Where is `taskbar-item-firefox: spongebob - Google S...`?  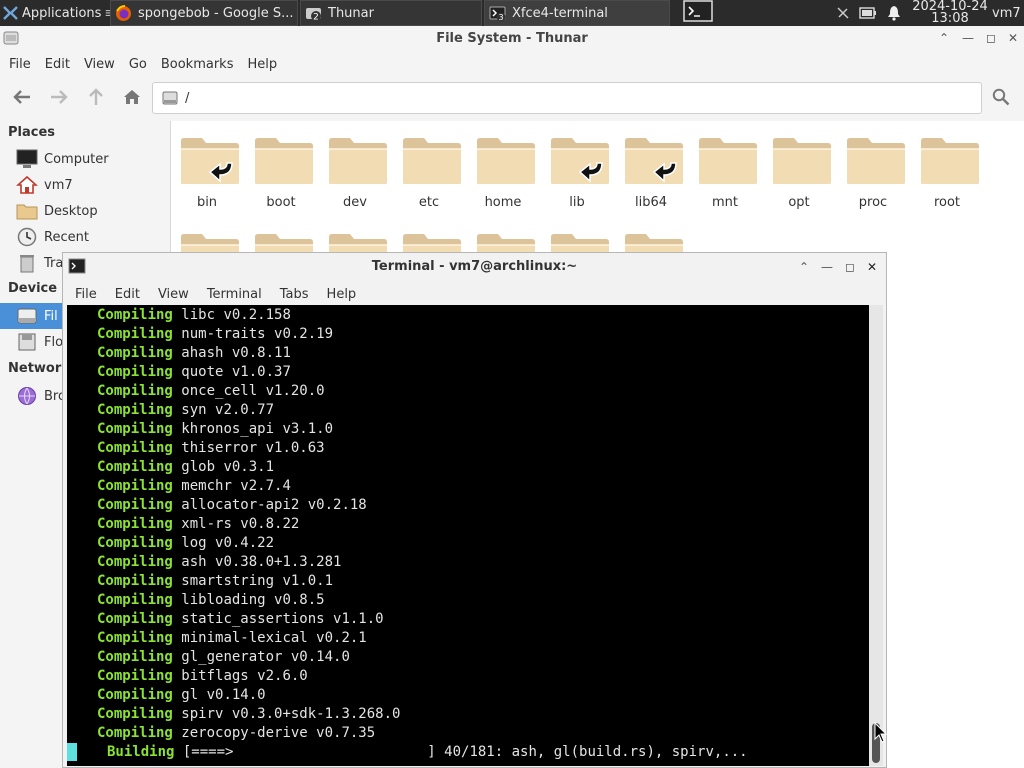 taskbar-item-firefox: spongebob - Google S... is located at coordinates (204, 13).